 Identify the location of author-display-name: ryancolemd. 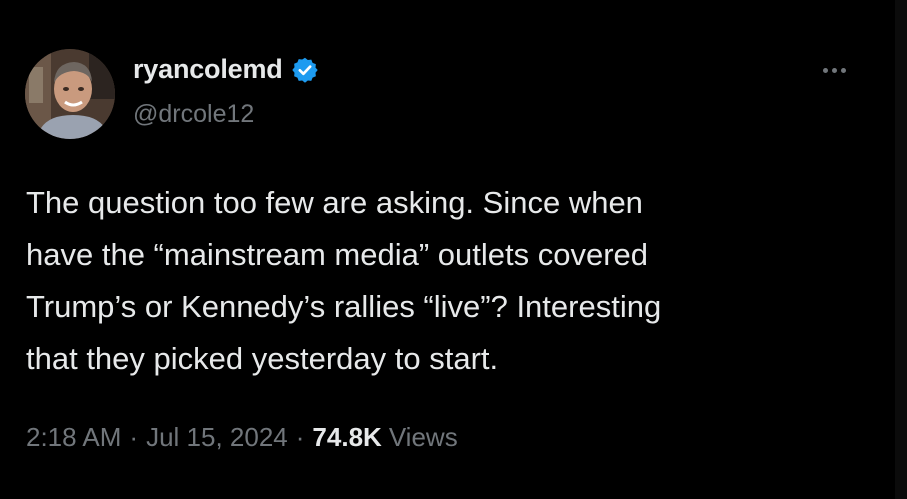
(208, 69).